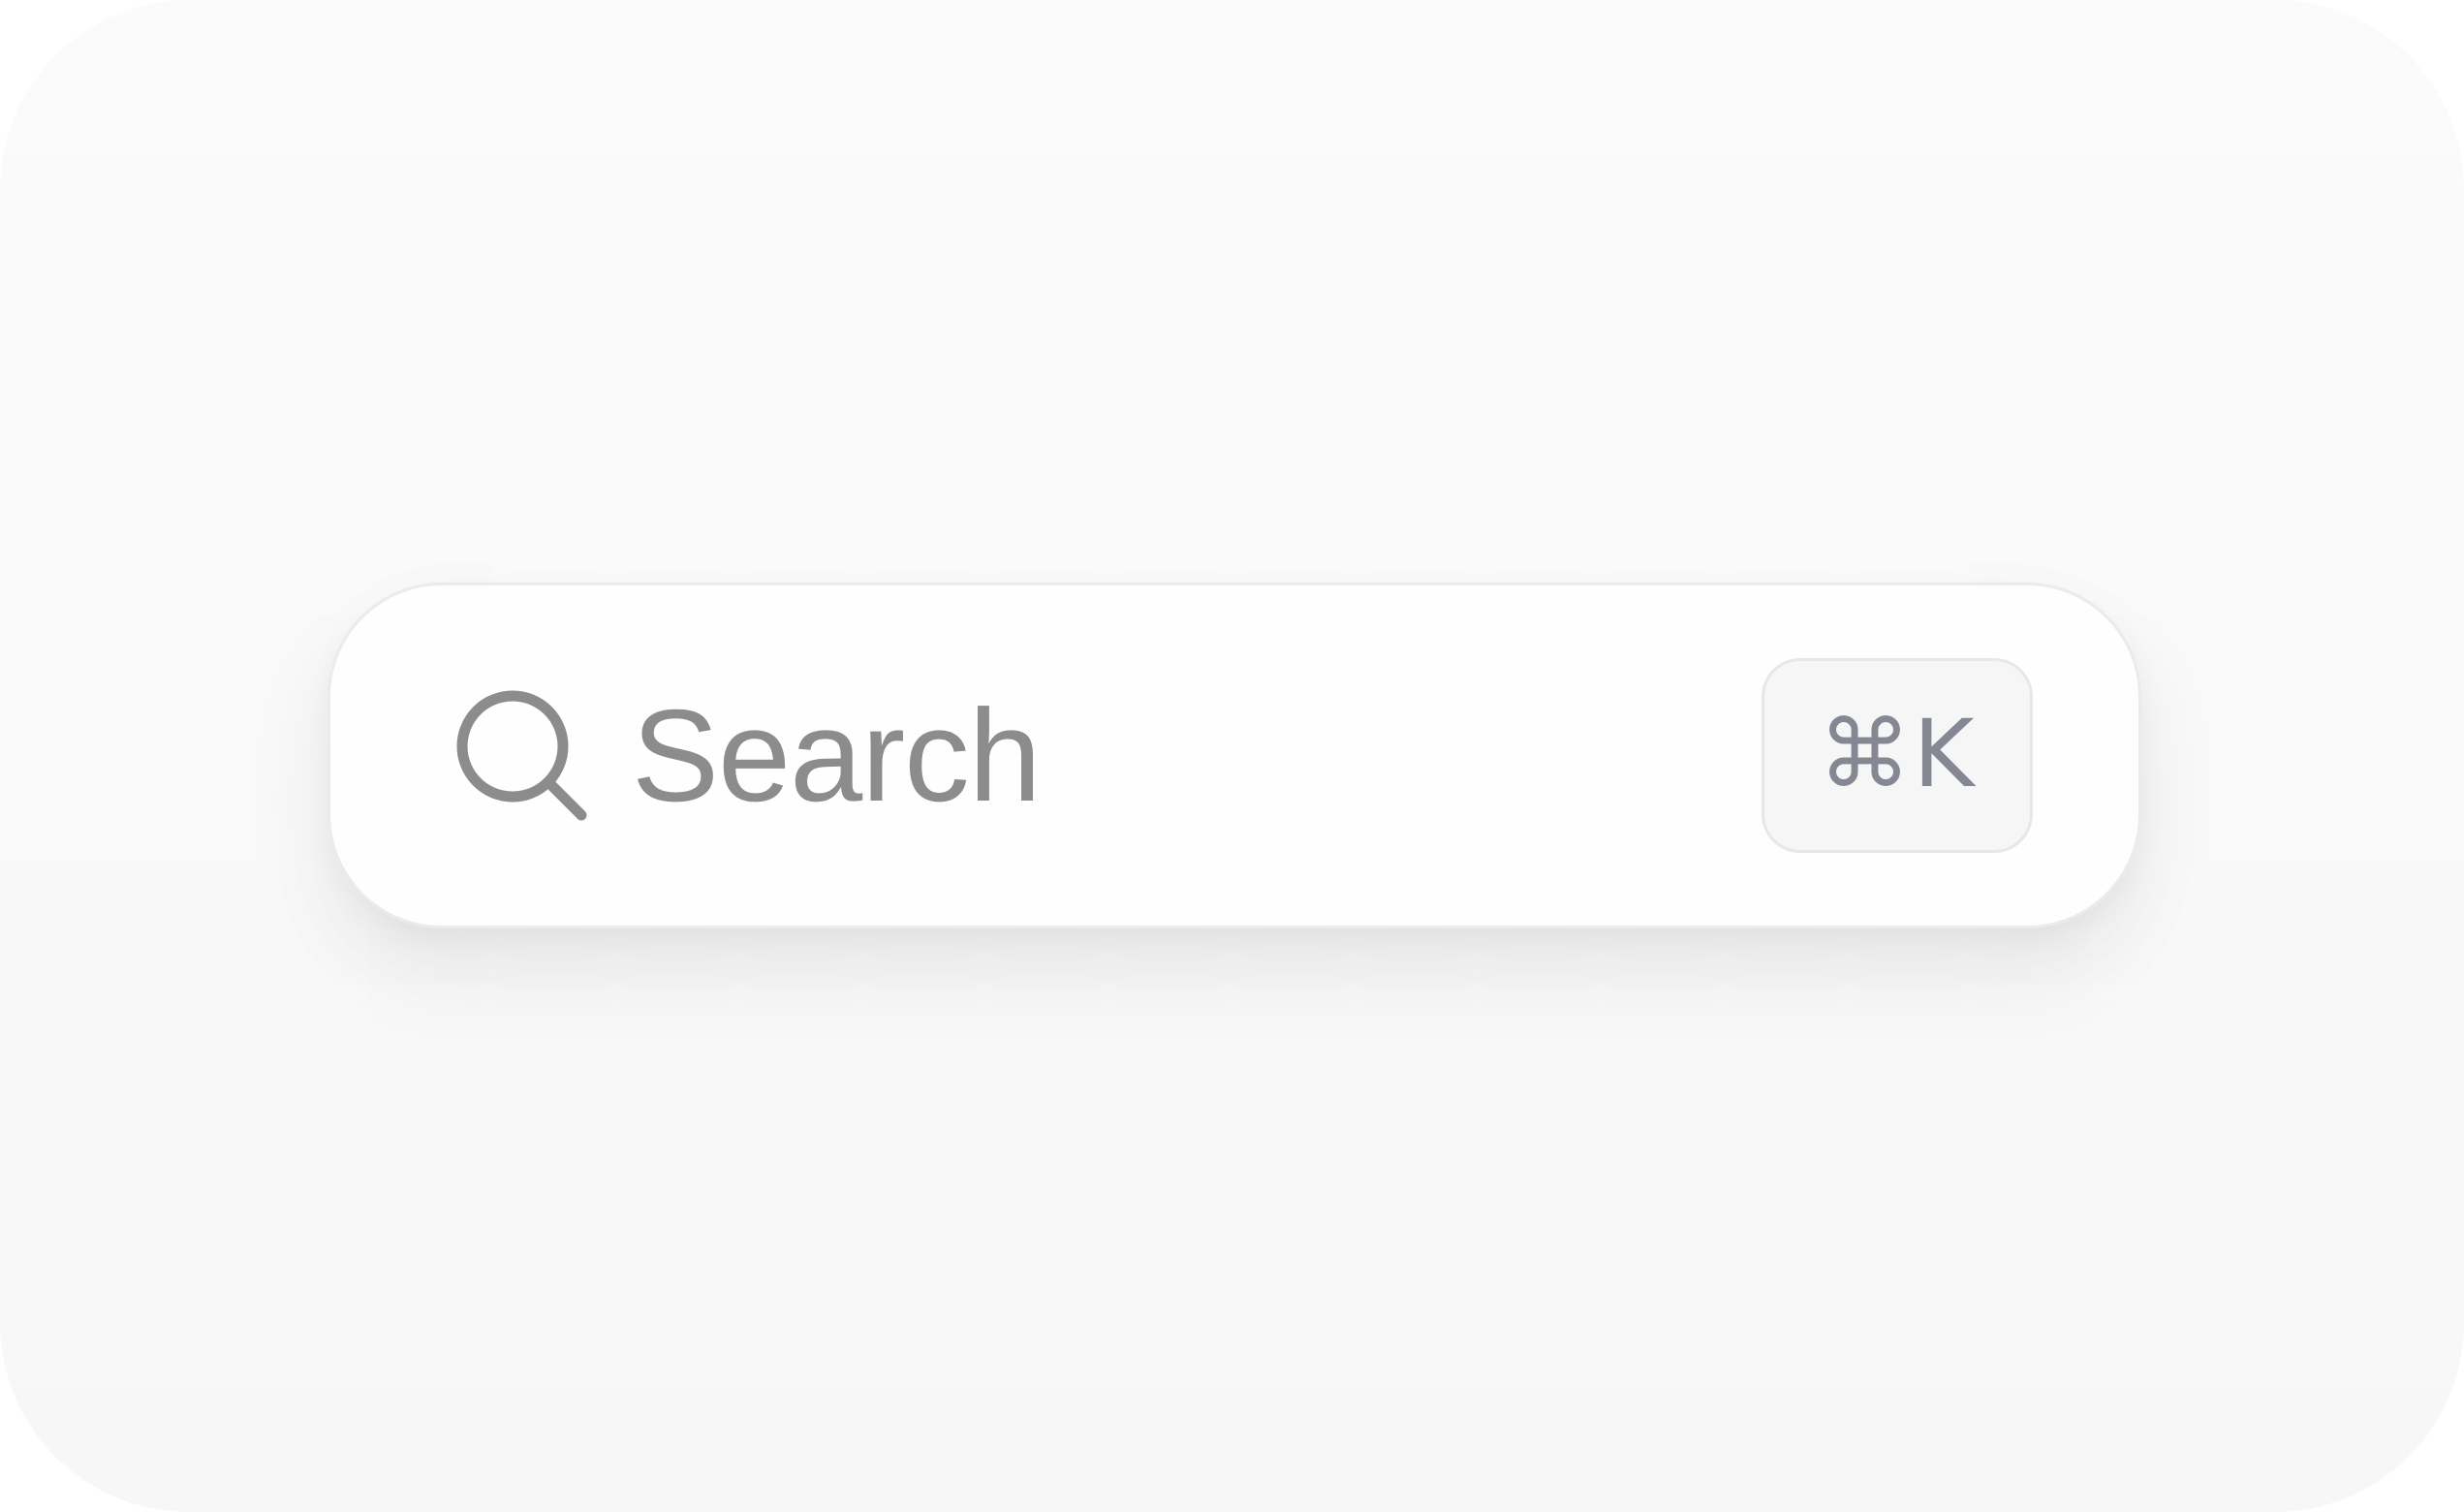  What do you see at coordinates (1000, 756) in the screenshot?
I see `search-input` at bounding box center [1000, 756].